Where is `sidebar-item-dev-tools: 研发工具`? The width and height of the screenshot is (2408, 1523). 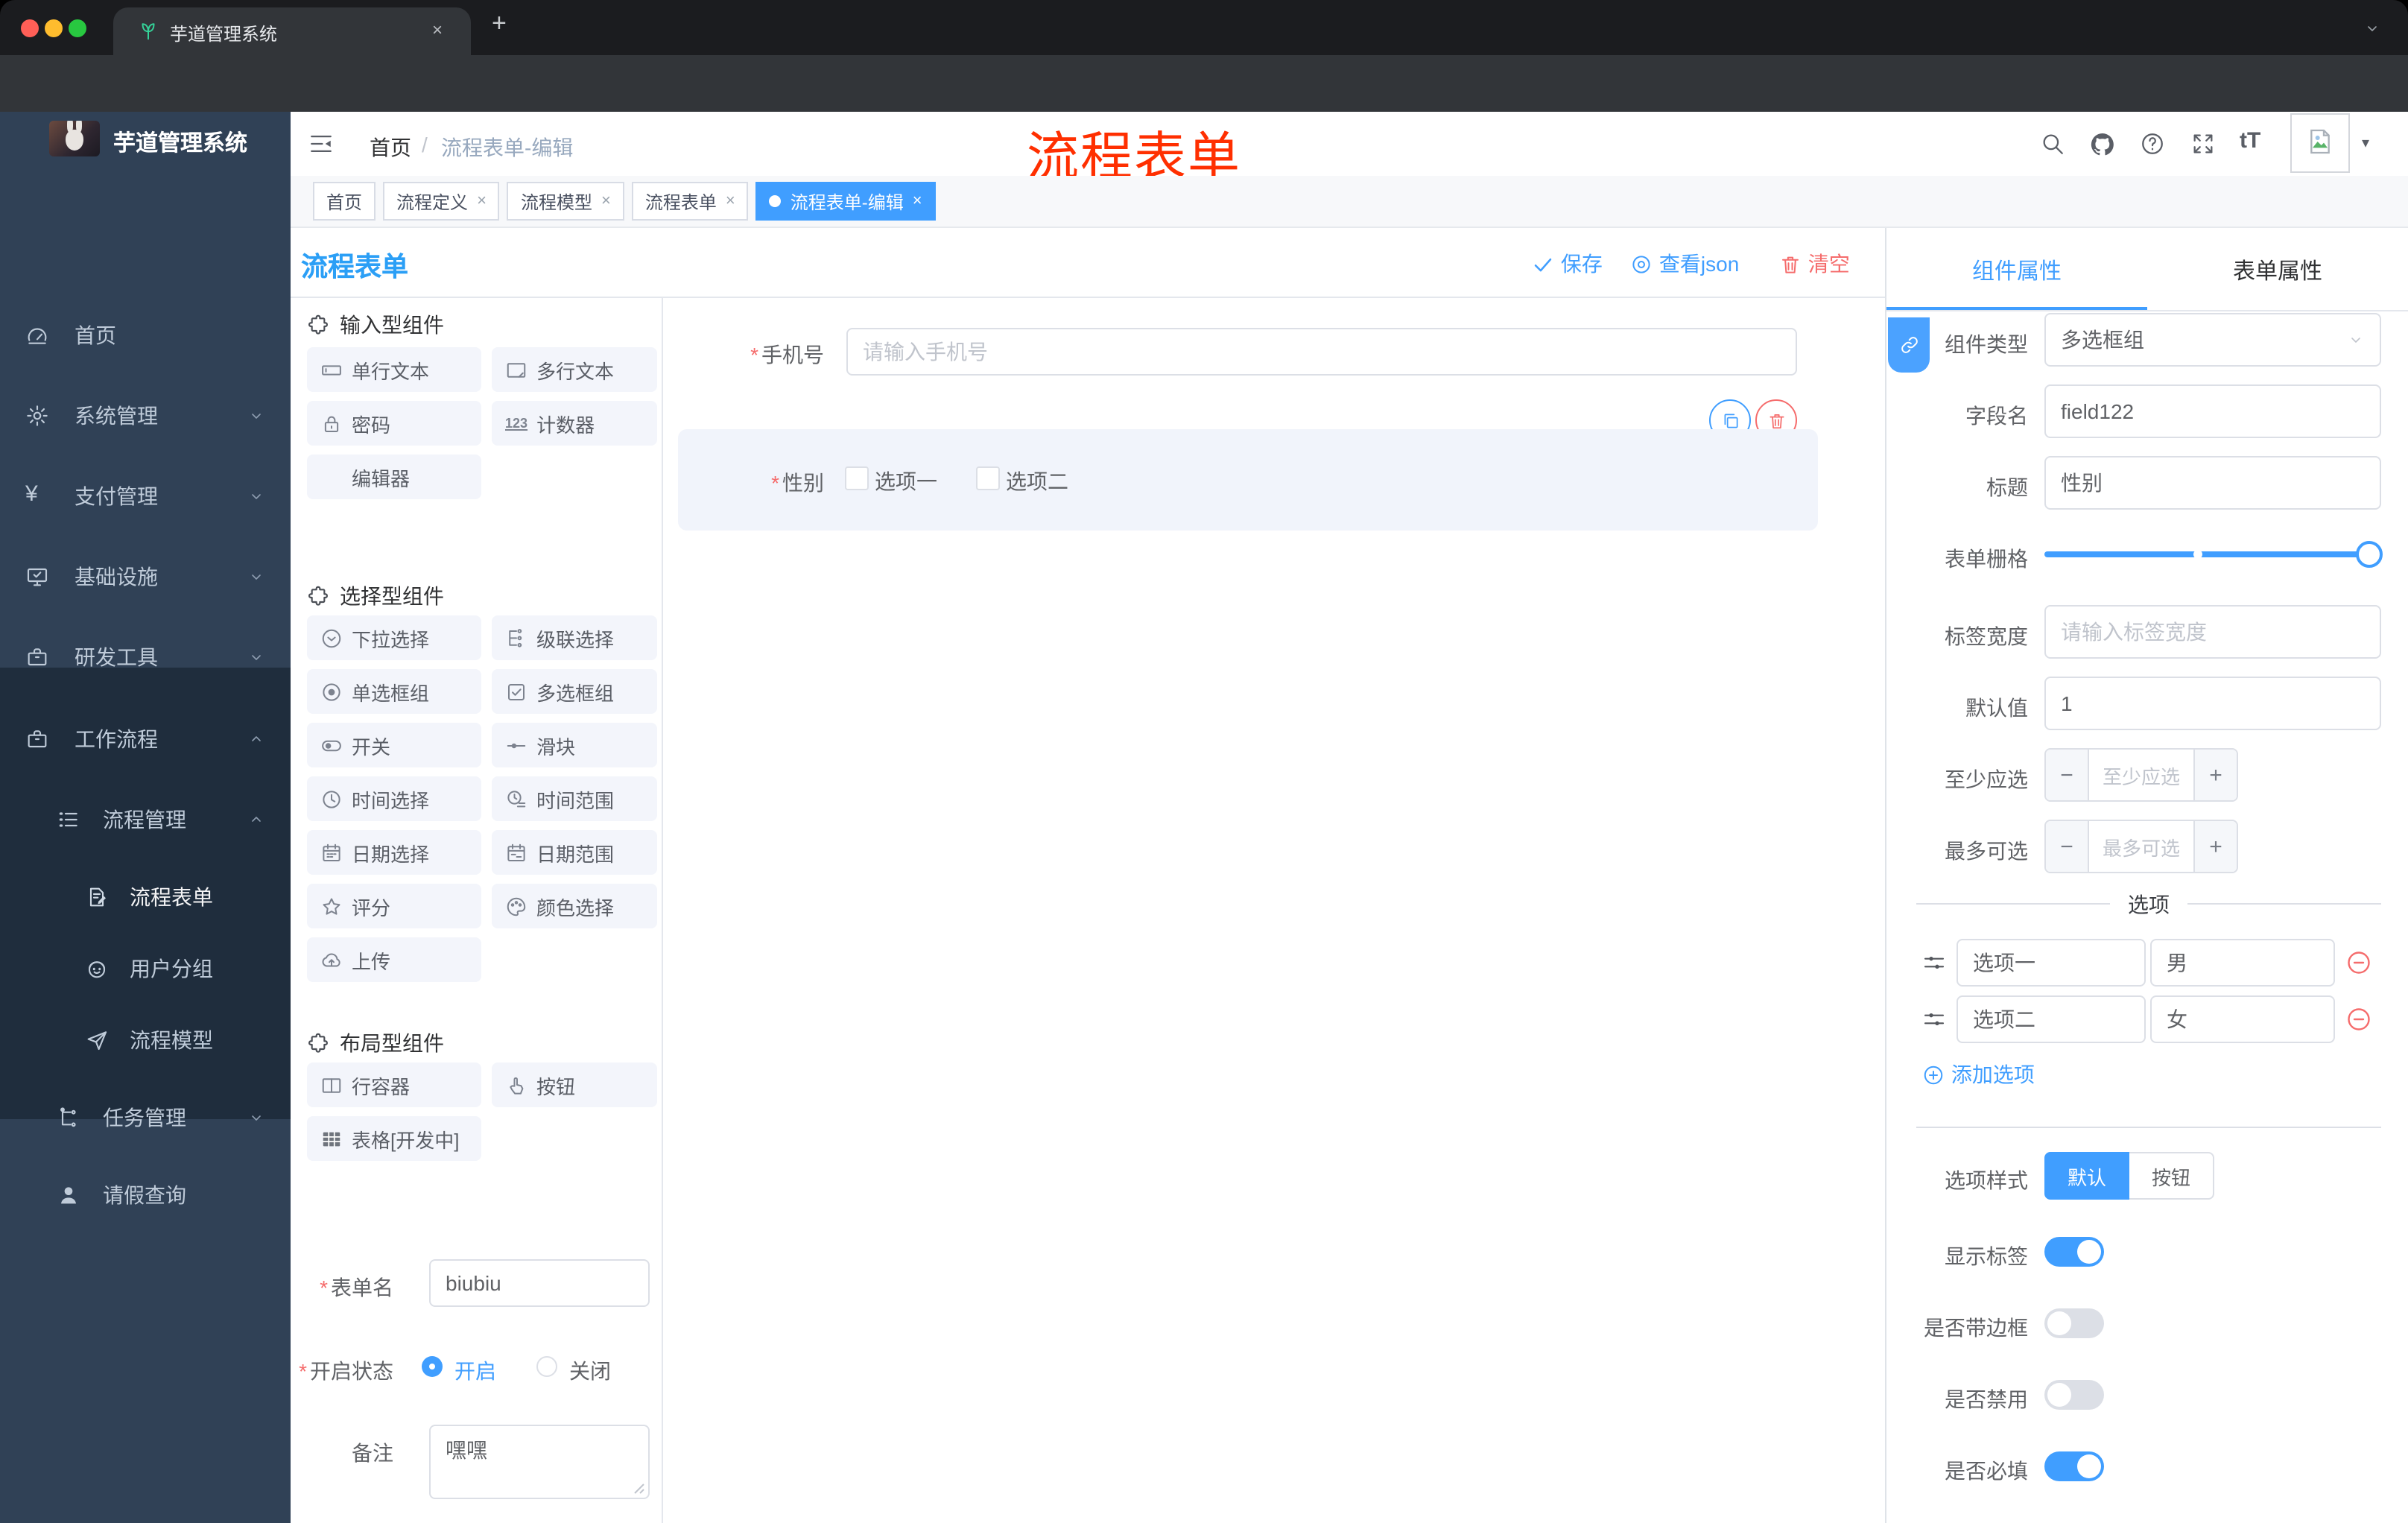 sidebar-item-dev-tools: 研发工具 is located at coordinates (145, 657).